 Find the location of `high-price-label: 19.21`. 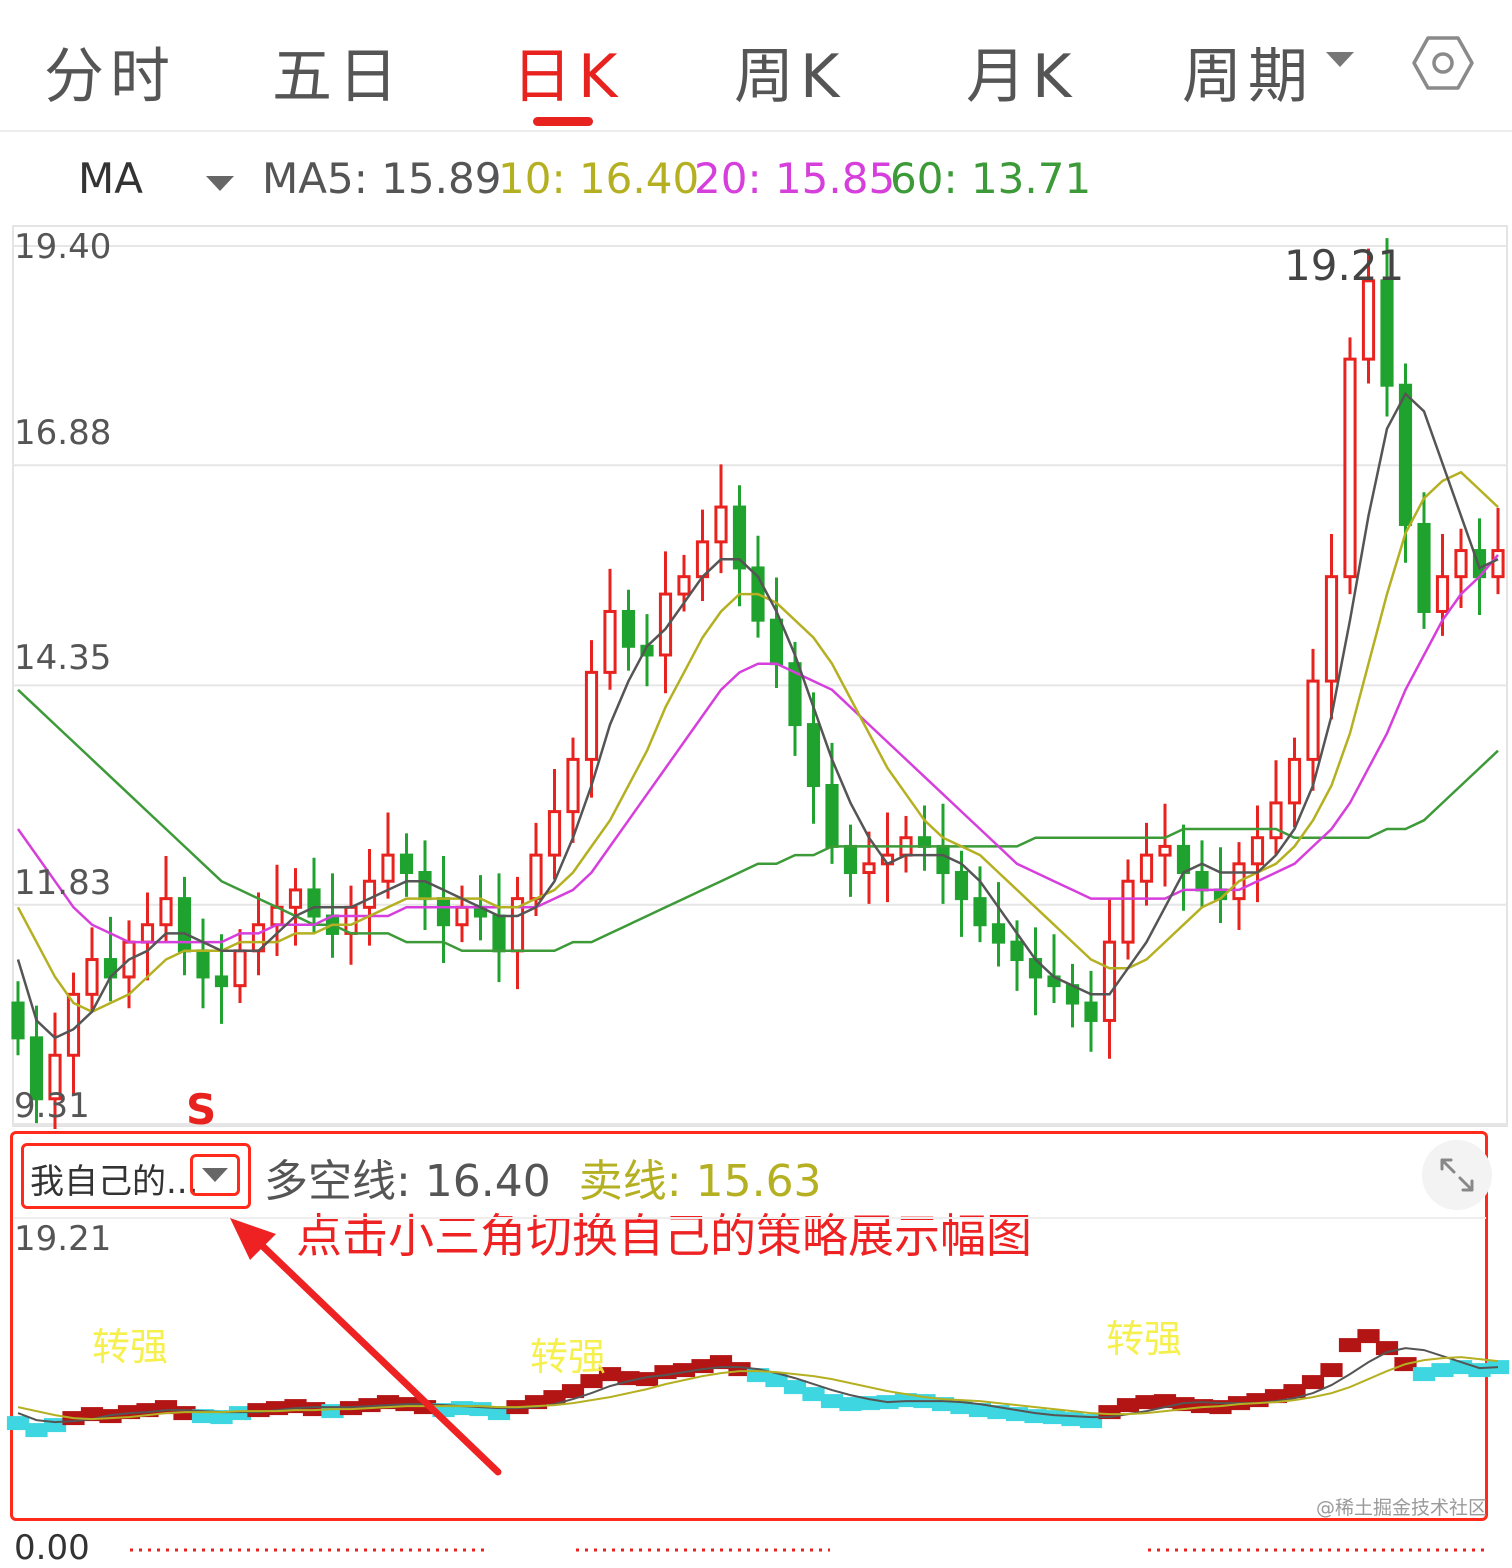

high-price-label: 19.21 is located at coordinates (1344, 265).